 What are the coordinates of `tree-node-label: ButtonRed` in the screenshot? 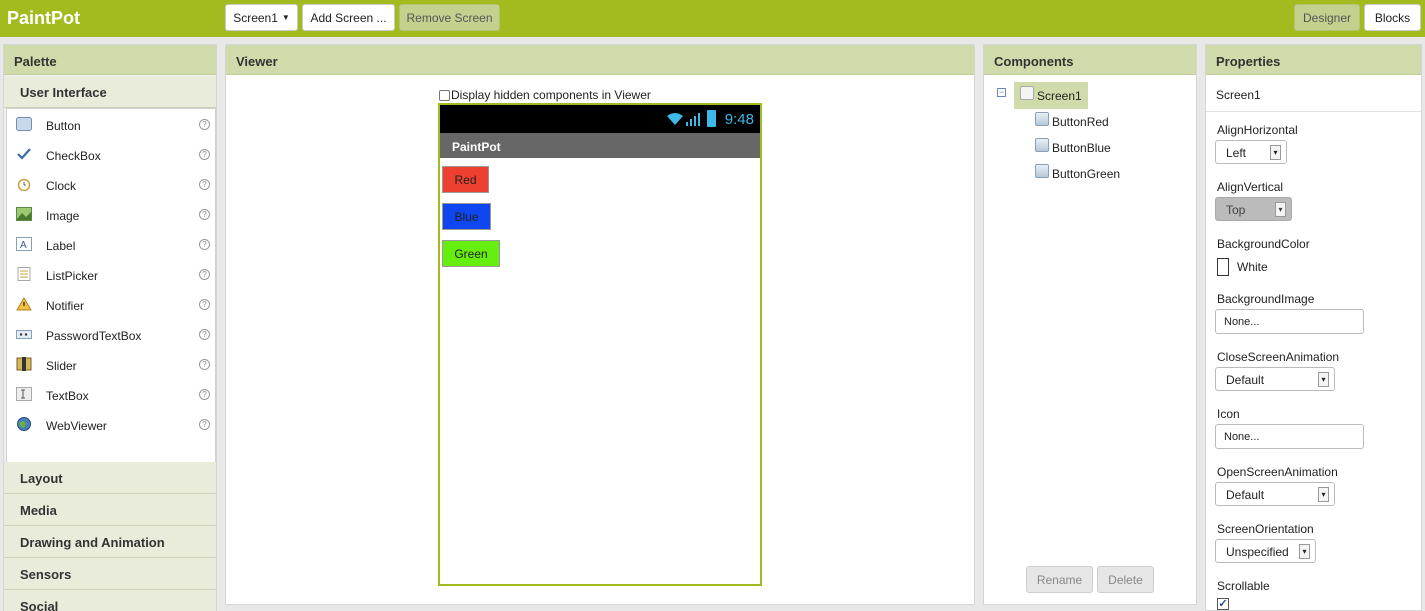 It's located at (1080, 122).